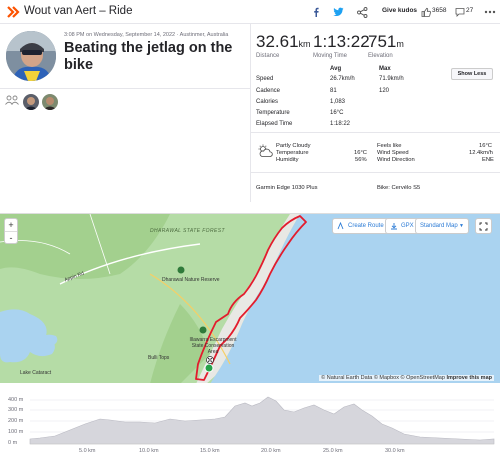 This screenshot has height=458, width=500. Describe the element at coordinates (481, 153) in the screenshot. I see `wind-speed-value: 12.4km/h` at that location.